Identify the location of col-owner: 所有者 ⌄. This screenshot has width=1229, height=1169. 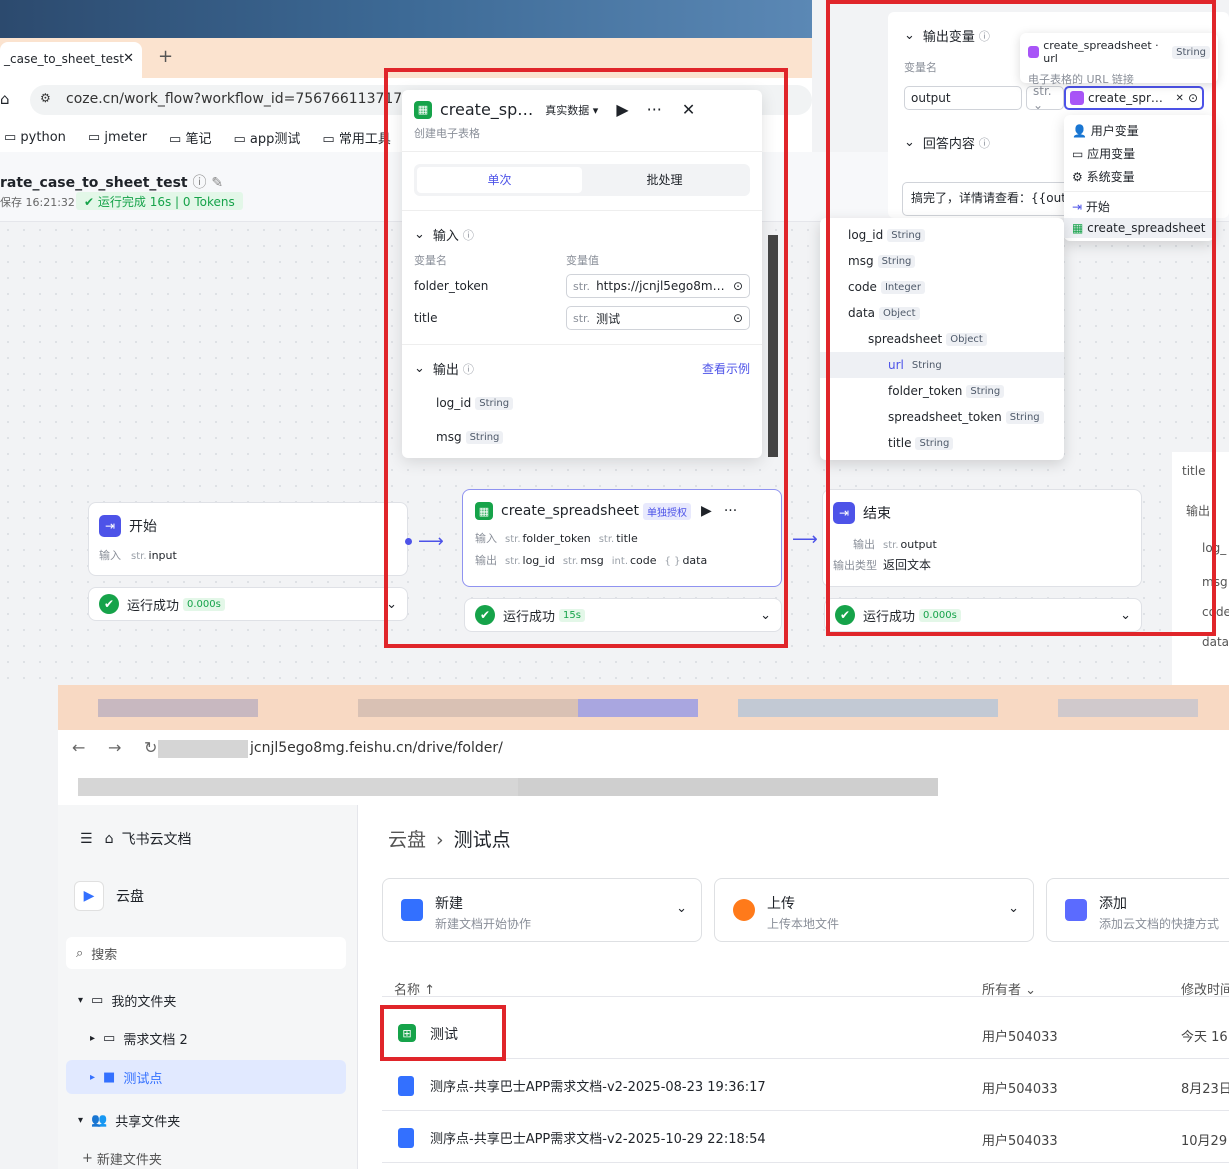
(1009, 988).